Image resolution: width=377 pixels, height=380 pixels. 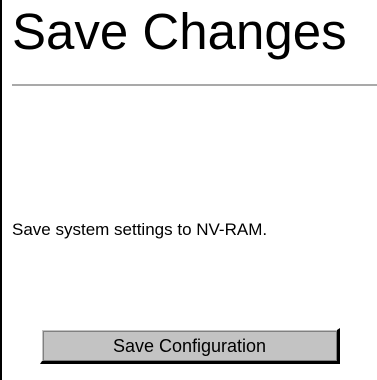 I want to click on description-text: Save system settings to NV-RAM., so click(x=140, y=229).